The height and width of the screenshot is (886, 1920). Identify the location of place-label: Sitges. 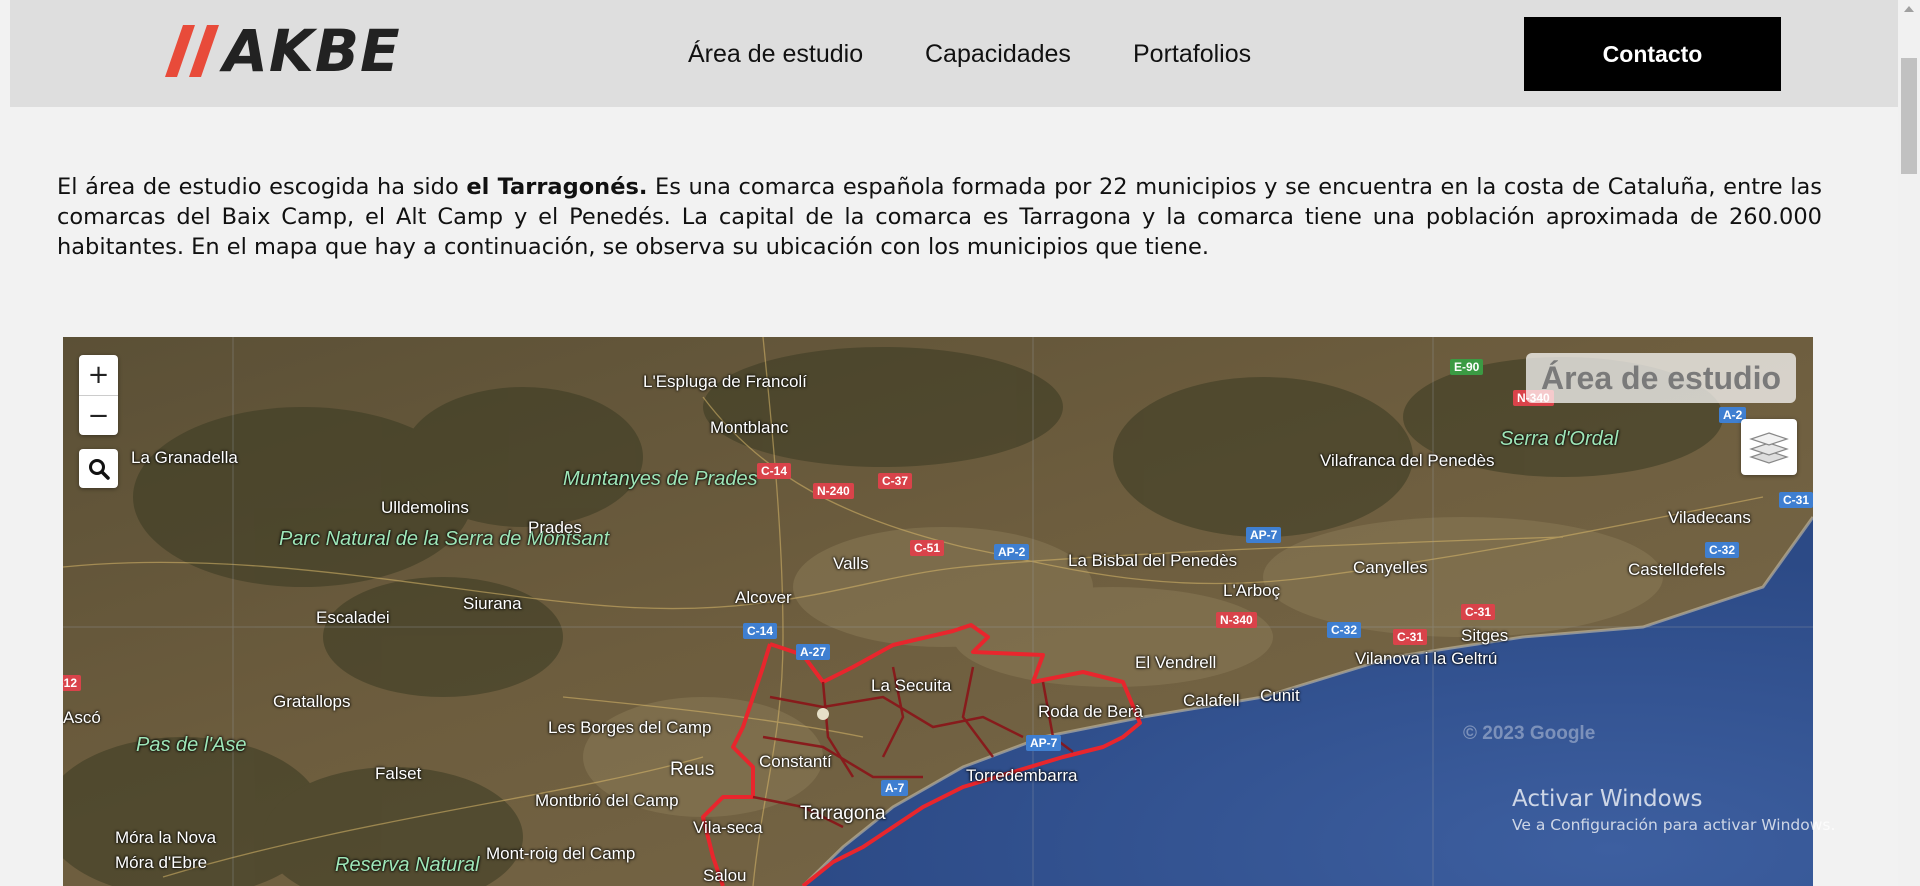
(1485, 635).